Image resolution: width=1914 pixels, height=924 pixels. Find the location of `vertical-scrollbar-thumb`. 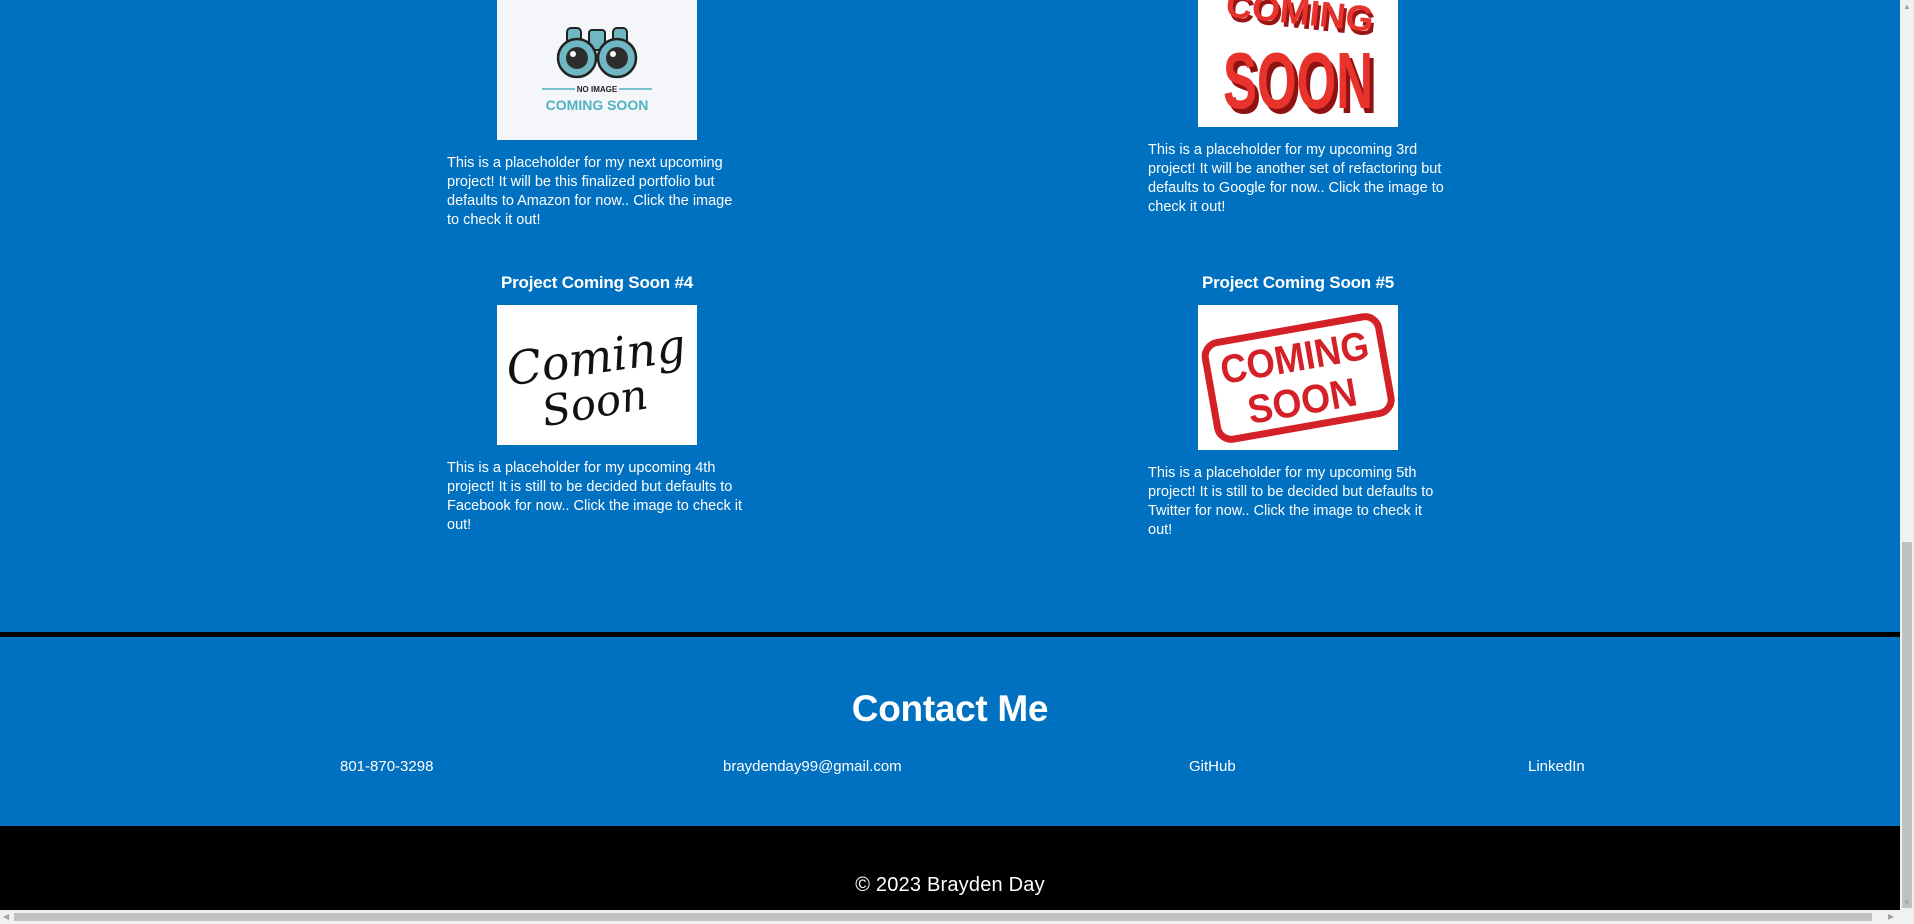

vertical-scrollbar-thumb is located at coordinates (1907, 725).